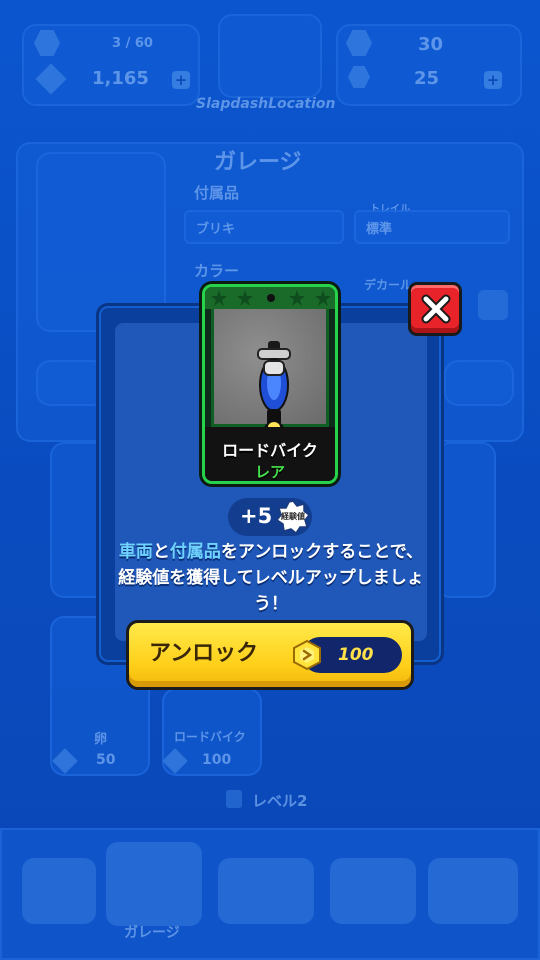  What do you see at coordinates (270, 450) in the screenshot?
I see `vehicle-name: ロードバイク` at bounding box center [270, 450].